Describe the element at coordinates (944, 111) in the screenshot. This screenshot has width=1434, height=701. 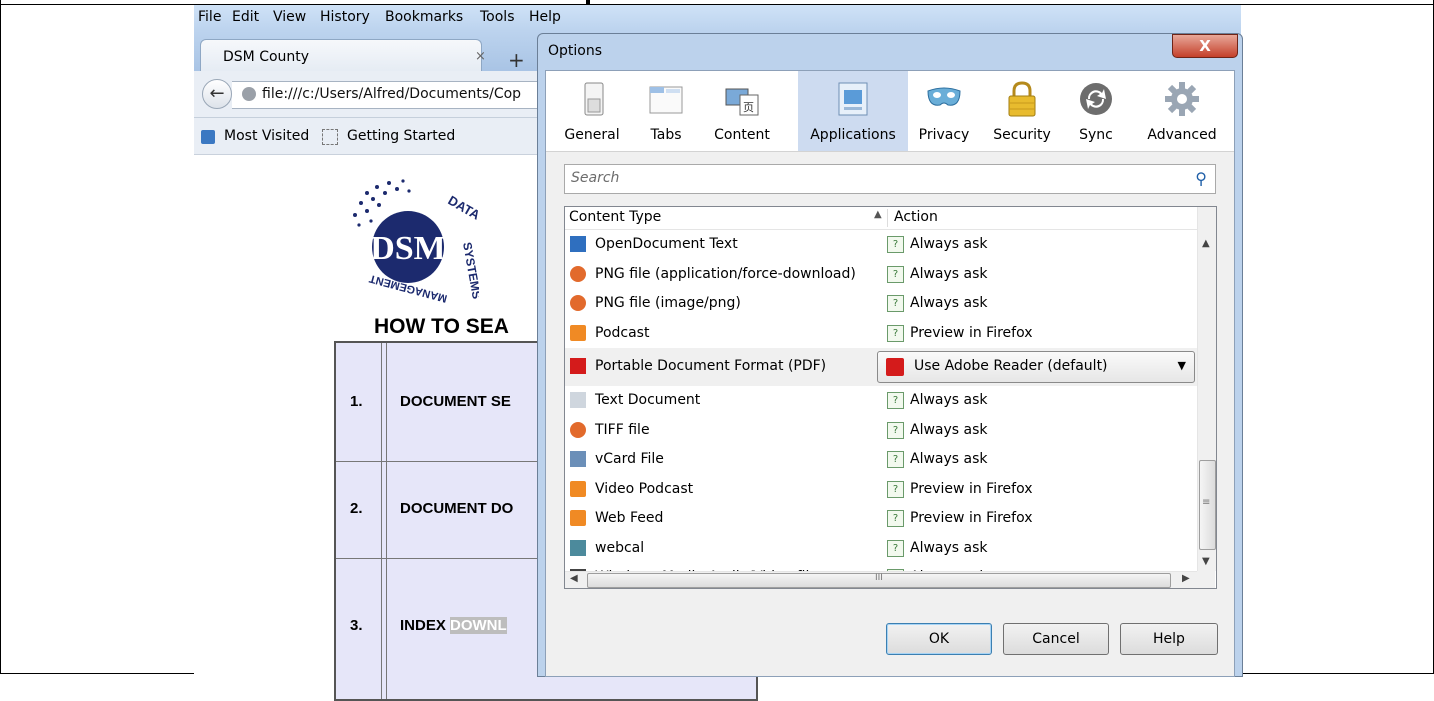
I see `tab-privacy: Privacy` at that location.